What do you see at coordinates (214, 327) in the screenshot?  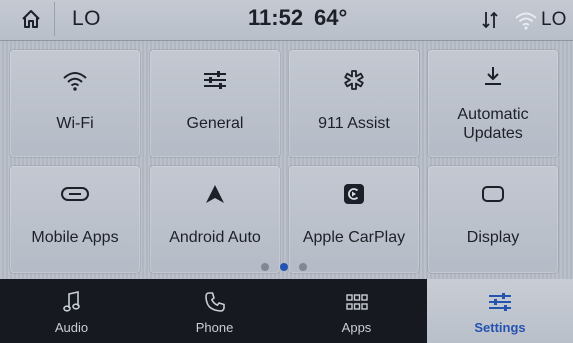 I see `nav-label: Phone` at bounding box center [214, 327].